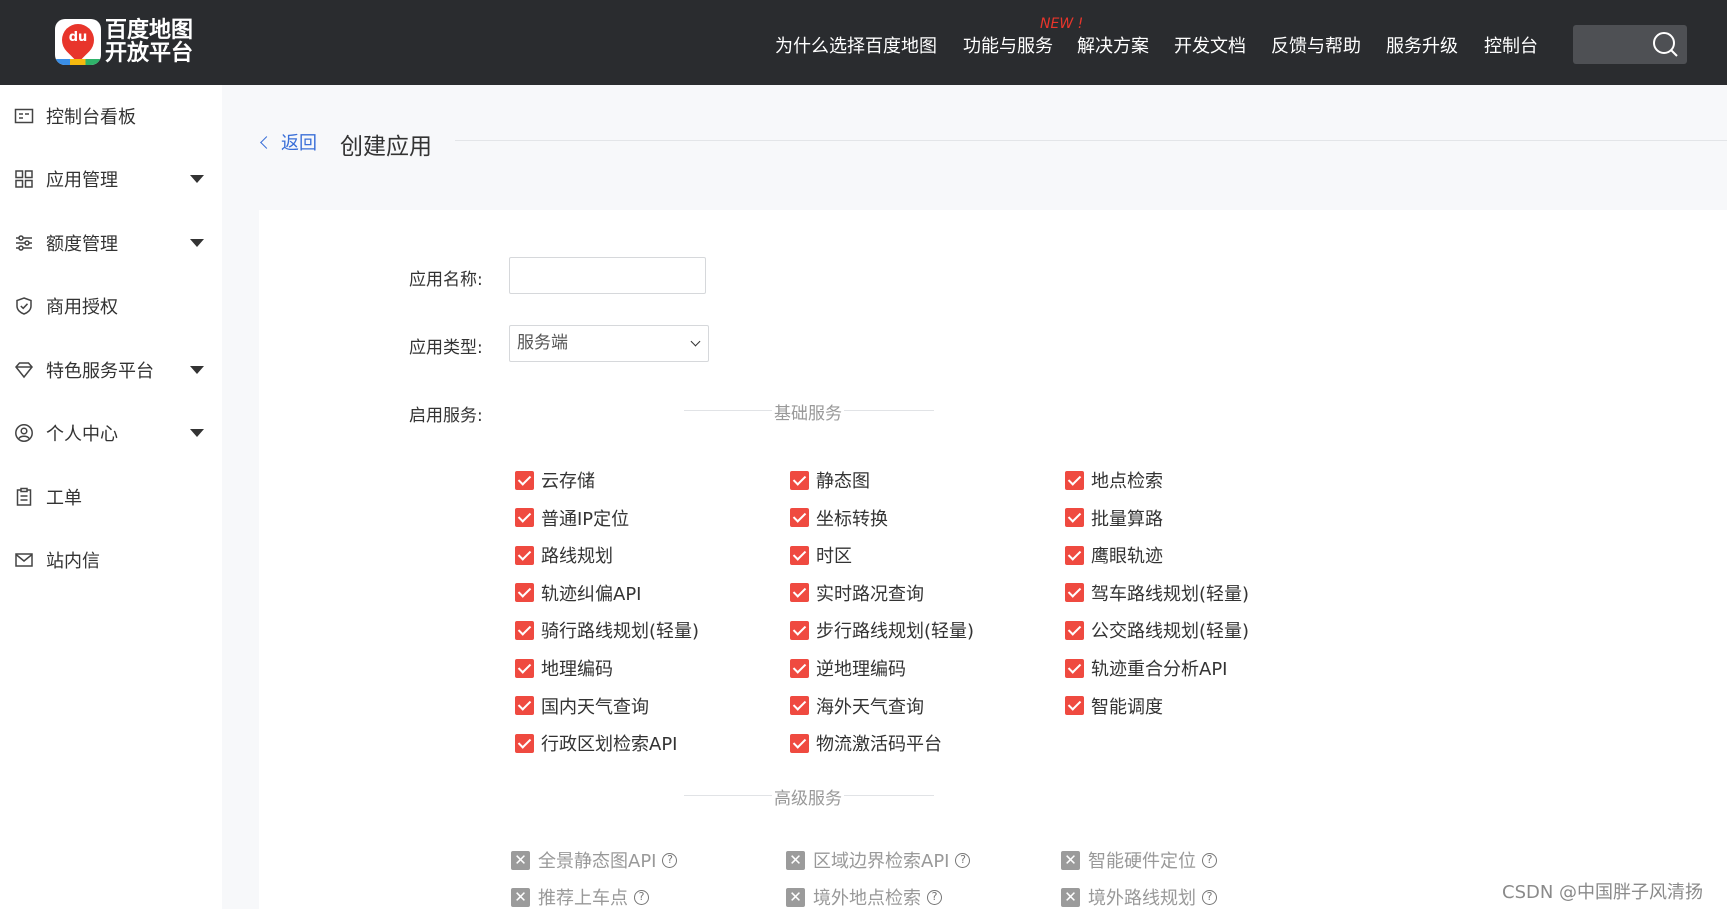  I want to click on service-checkbox: 时区, so click(821, 555).